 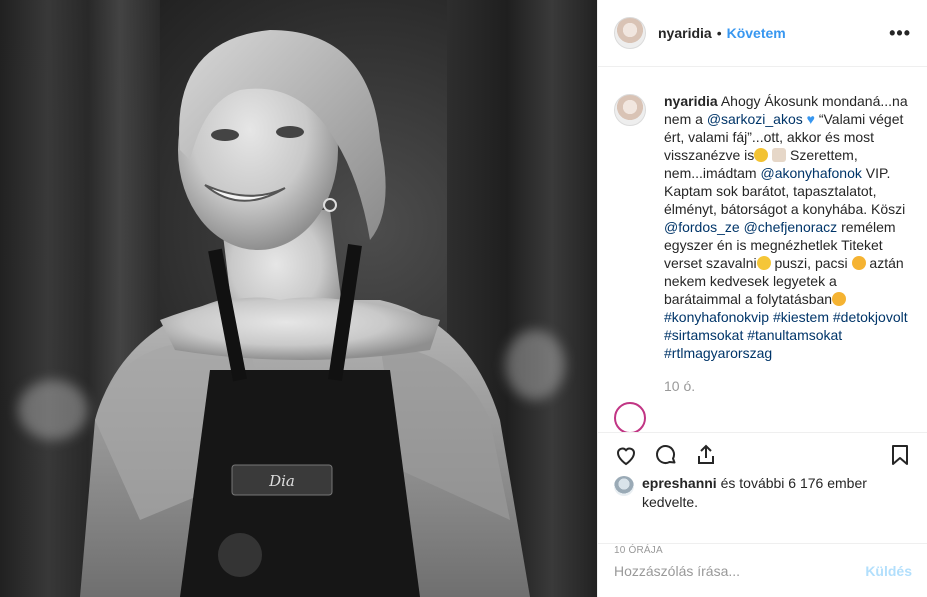 I want to click on hashtag-link: #konyhafonokvip, so click(x=716, y=317).